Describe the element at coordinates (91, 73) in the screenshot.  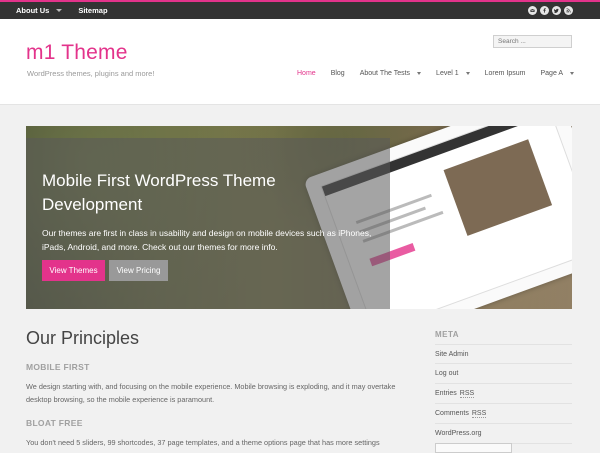
I see `site-tagline: WordPress themes, plugins and more!` at that location.